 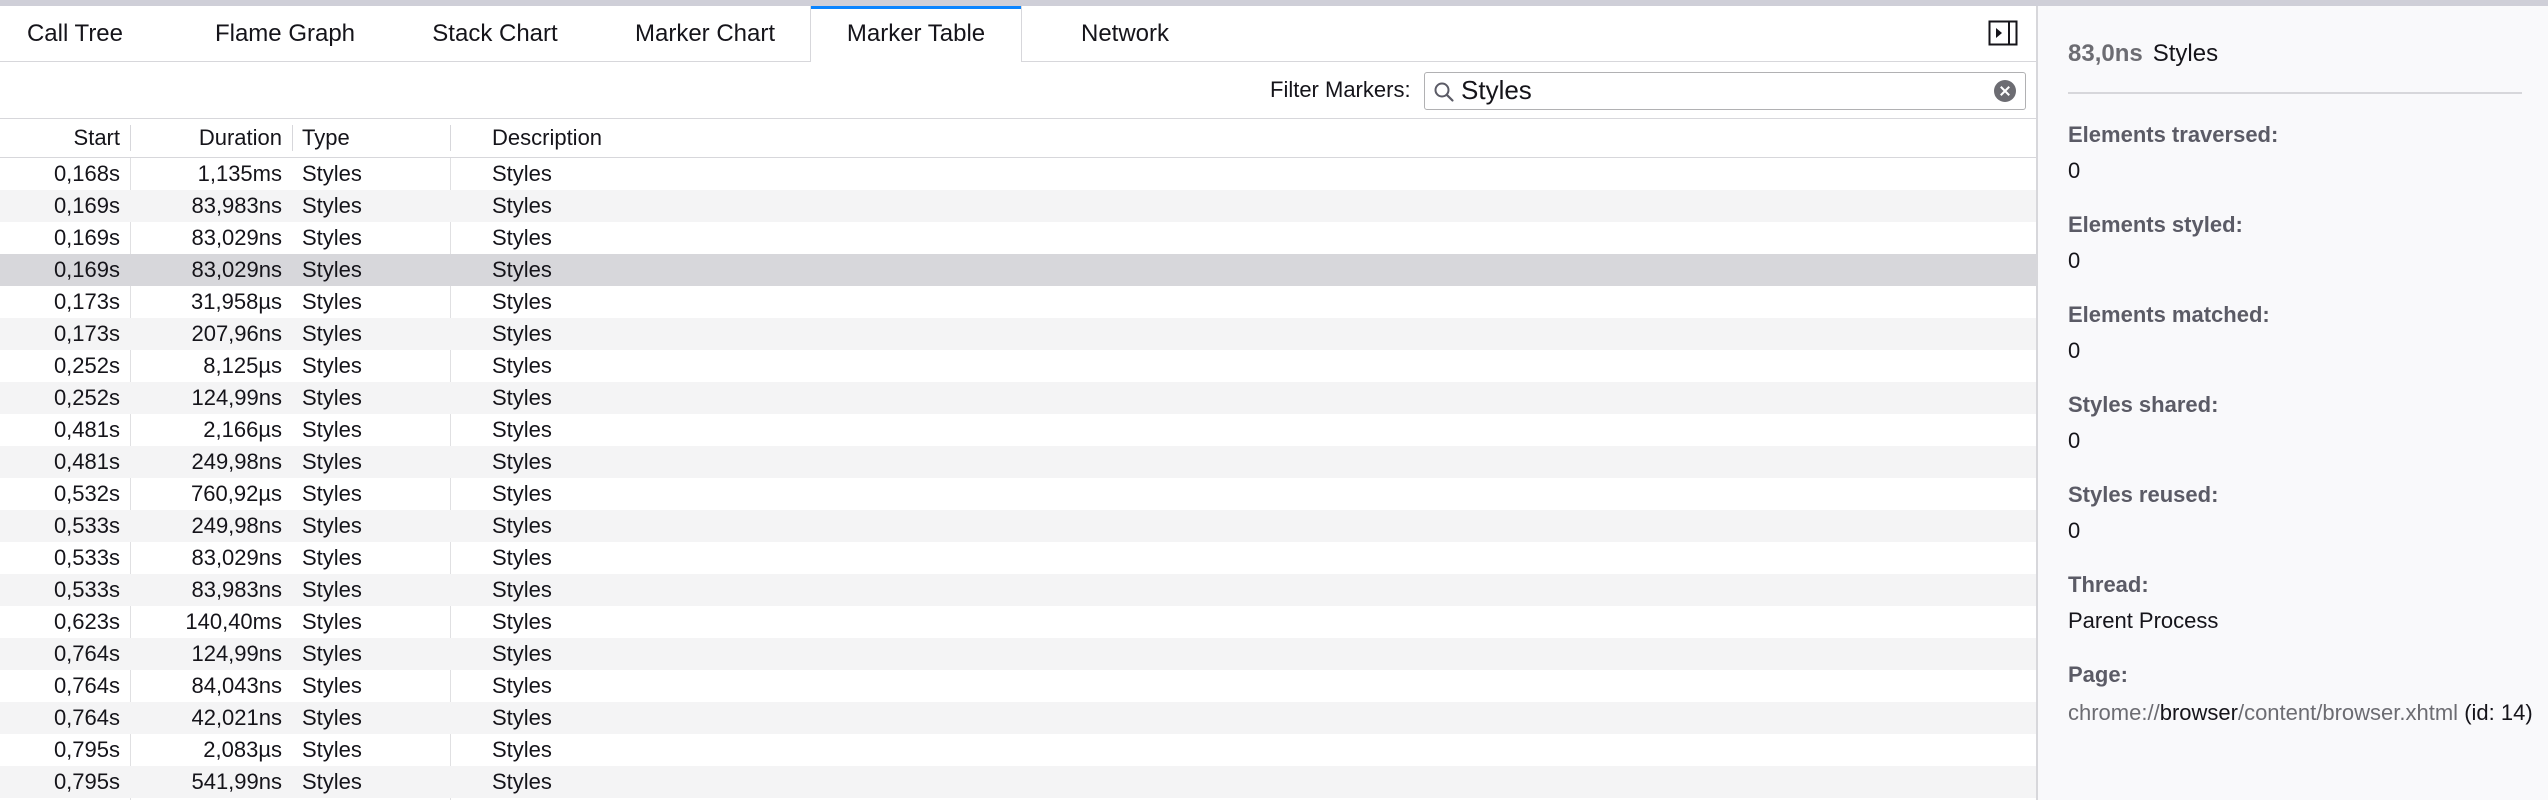 What do you see at coordinates (916, 34) in the screenshot?
I see `tab-marker-table: Marker Table` at bounding box center [916, 34].